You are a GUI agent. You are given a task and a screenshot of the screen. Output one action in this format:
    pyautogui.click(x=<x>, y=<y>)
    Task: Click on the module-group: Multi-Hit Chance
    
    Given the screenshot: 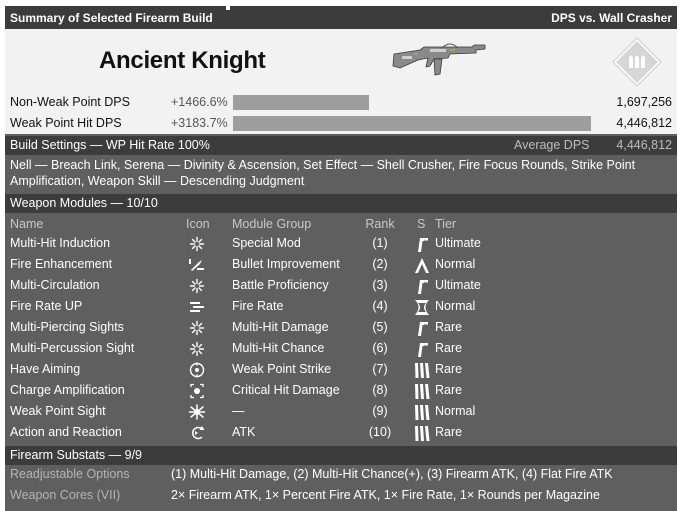 What is the action you would take?
    pyautogui.click(x=278, y=348)
    